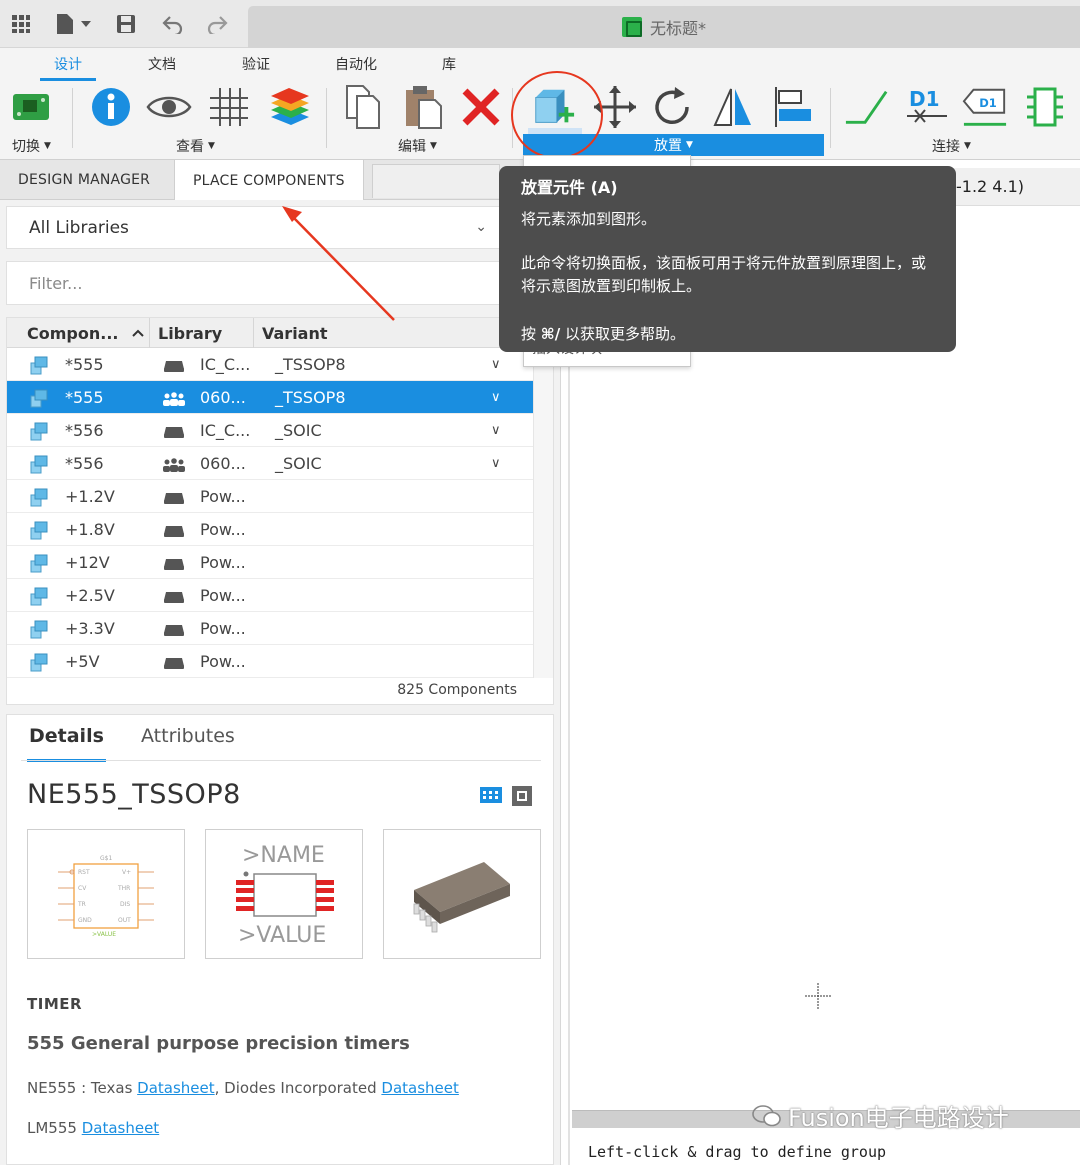 The image size is (1080, 1165). What do you see at coordinates (188, 736) in the screenshot?
I see `tab-attributes: Attributes` at bounding box center [188, 736].